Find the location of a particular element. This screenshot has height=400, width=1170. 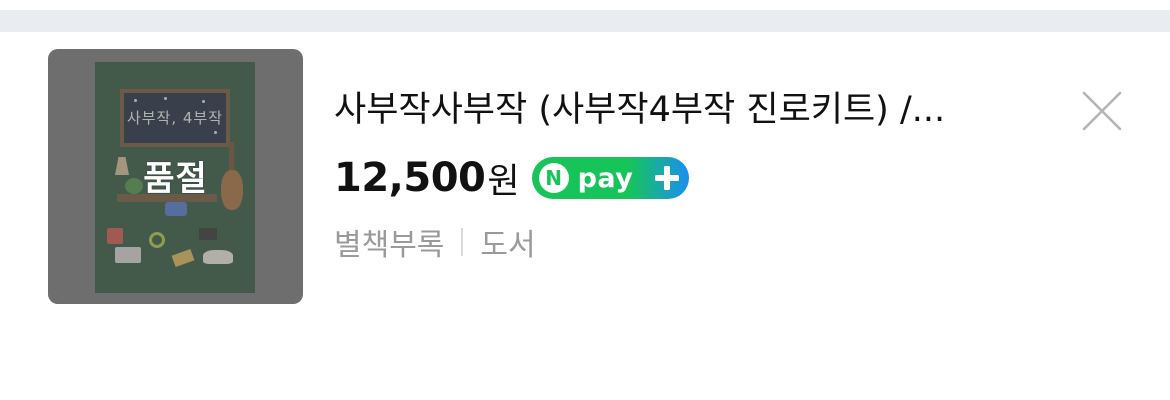

meta-divider is located at coordinates (462, 242).